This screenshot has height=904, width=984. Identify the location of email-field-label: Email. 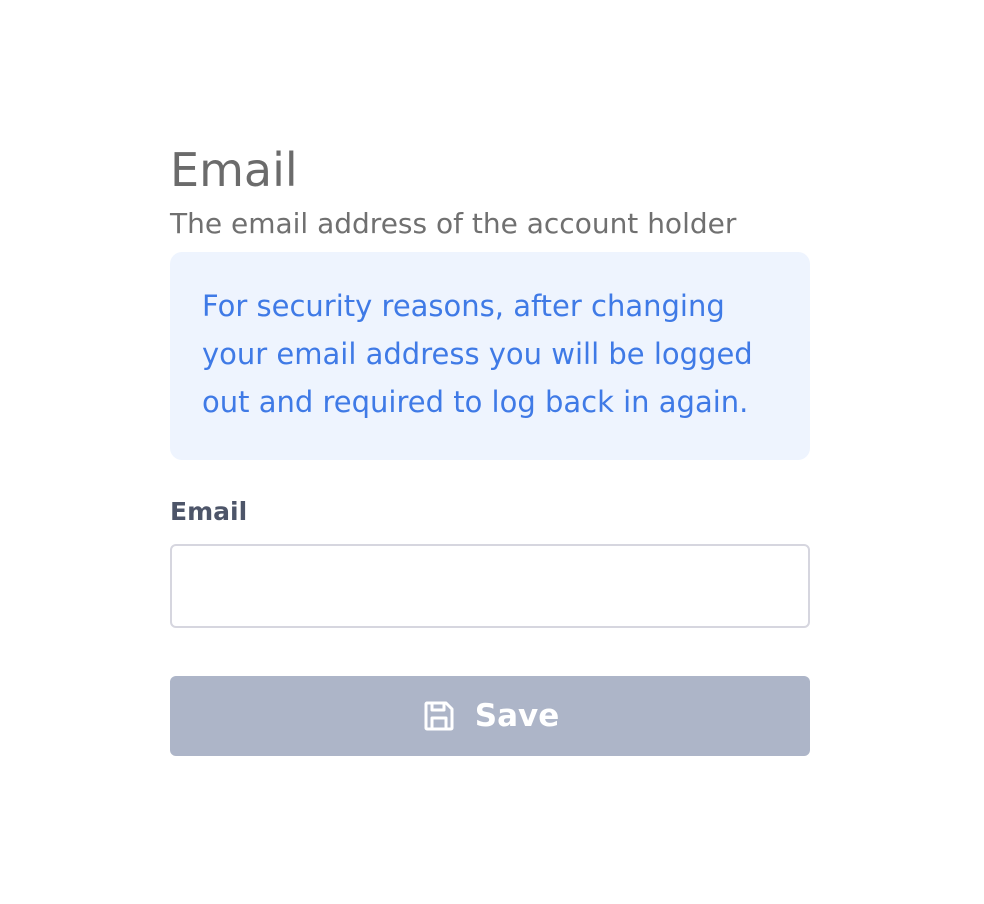
(209, 511).